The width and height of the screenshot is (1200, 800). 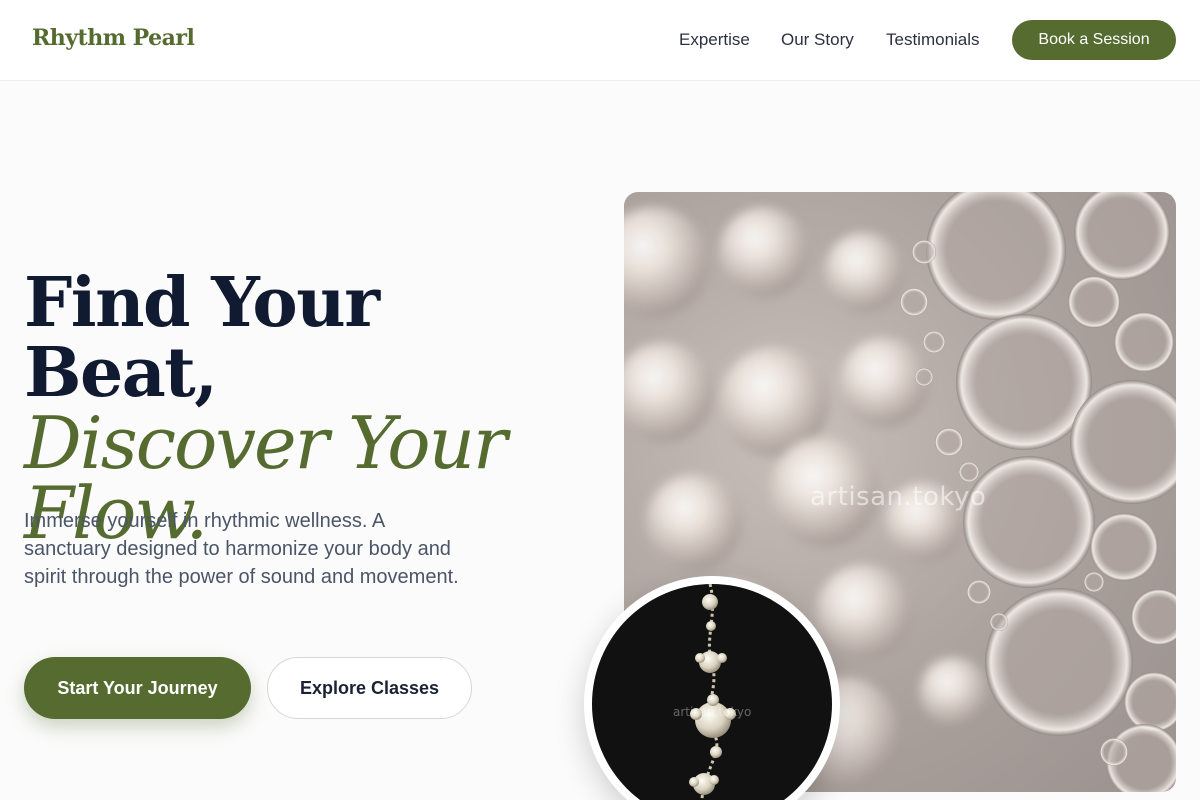 I want to click on image-watermark: artisan.tokyo, so click(x=898, y=497).